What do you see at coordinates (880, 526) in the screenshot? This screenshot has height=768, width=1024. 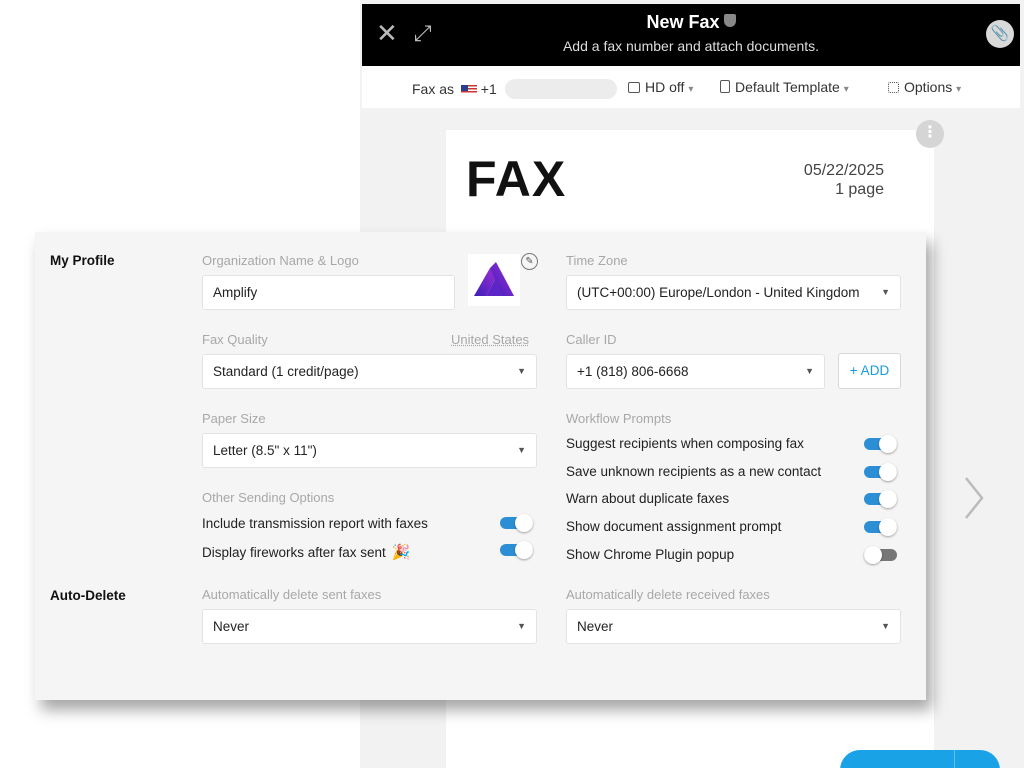 I see `toggle-document-assignment` at bounding box center [880, 526].